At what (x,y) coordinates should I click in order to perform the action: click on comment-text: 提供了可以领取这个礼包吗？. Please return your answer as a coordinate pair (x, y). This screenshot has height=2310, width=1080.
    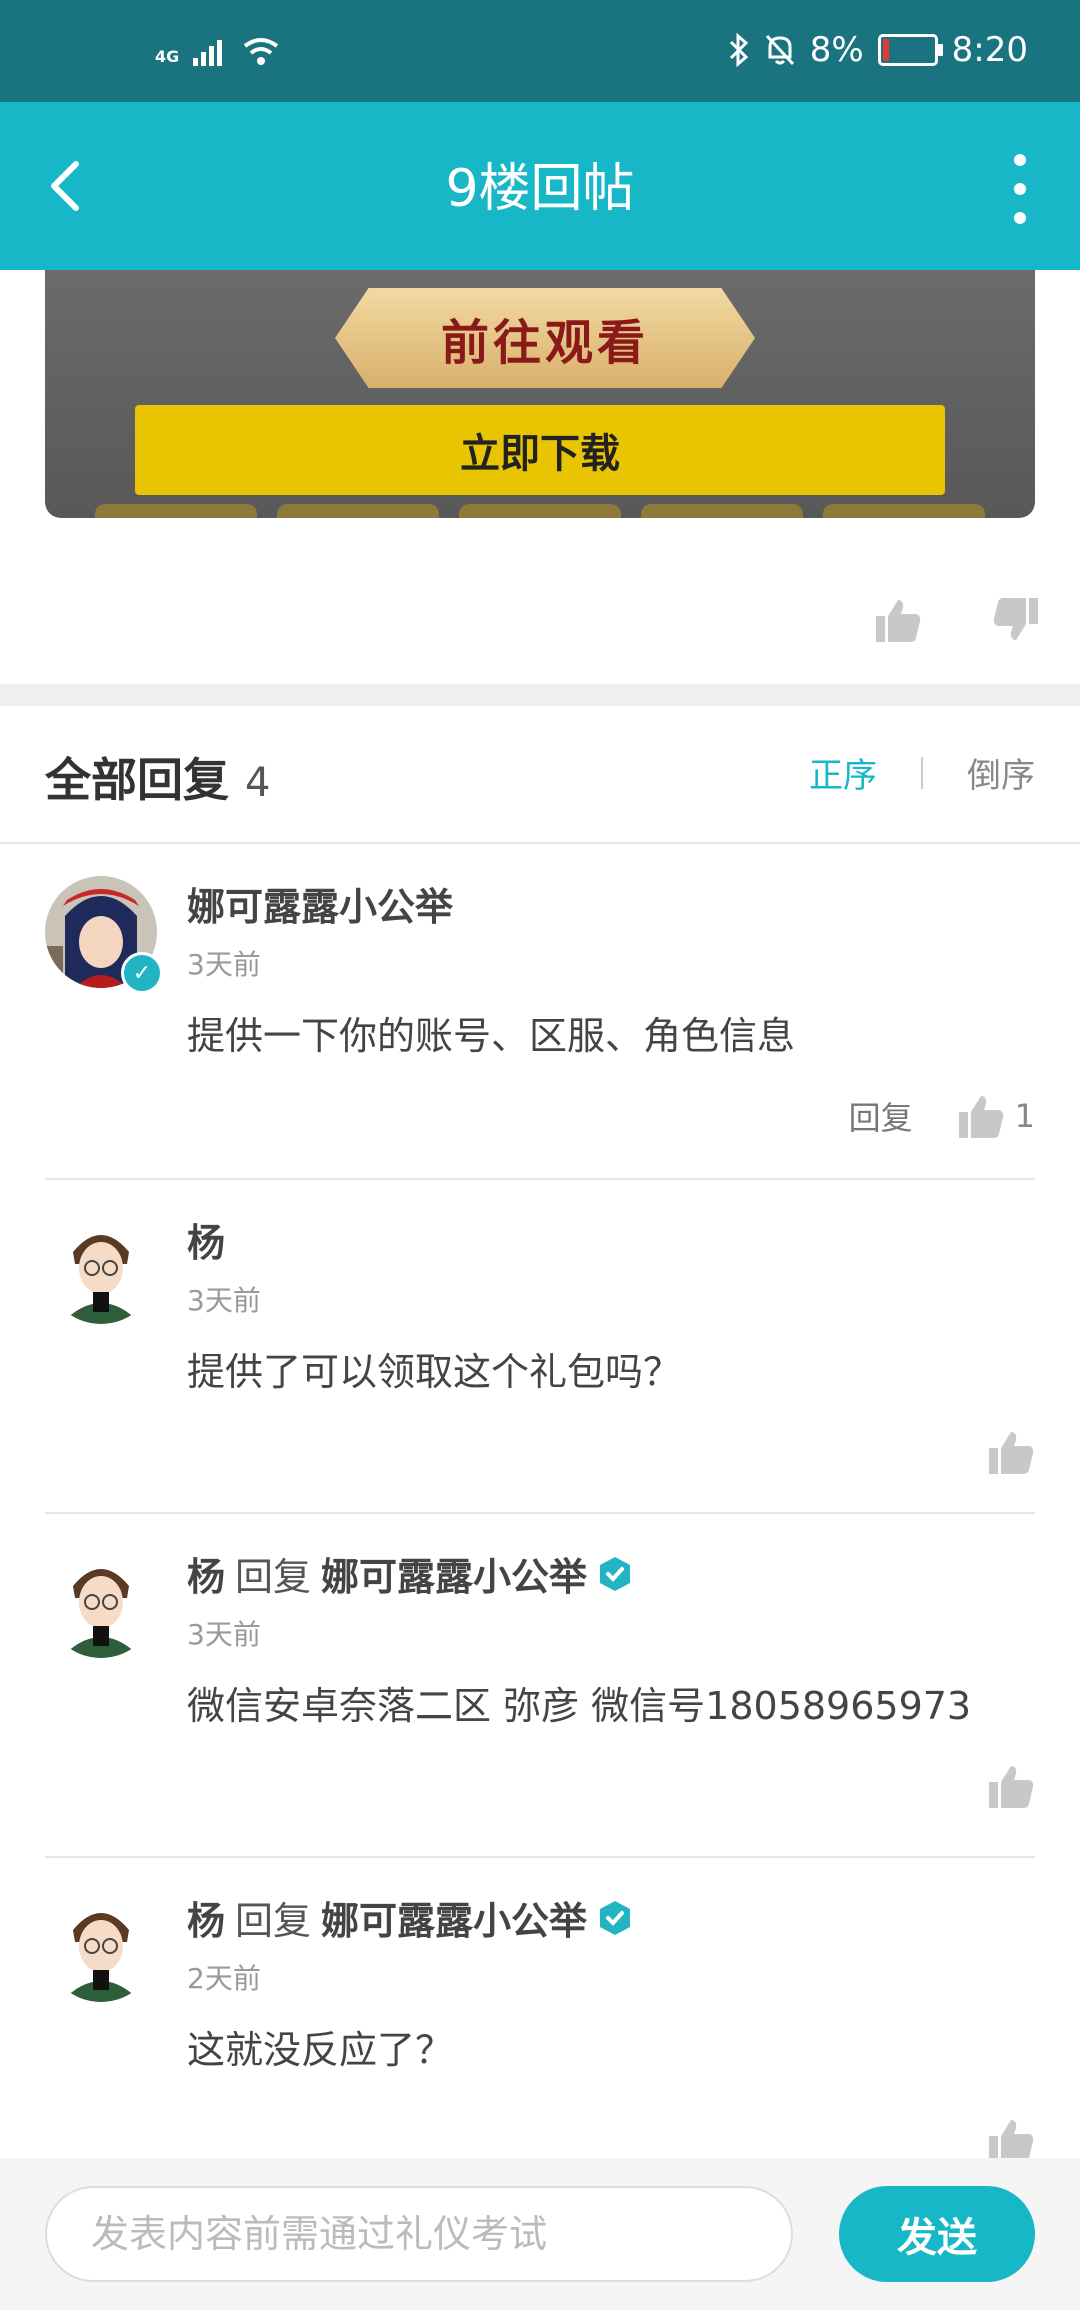
    Looking at the image, I should click on (434, 1372).